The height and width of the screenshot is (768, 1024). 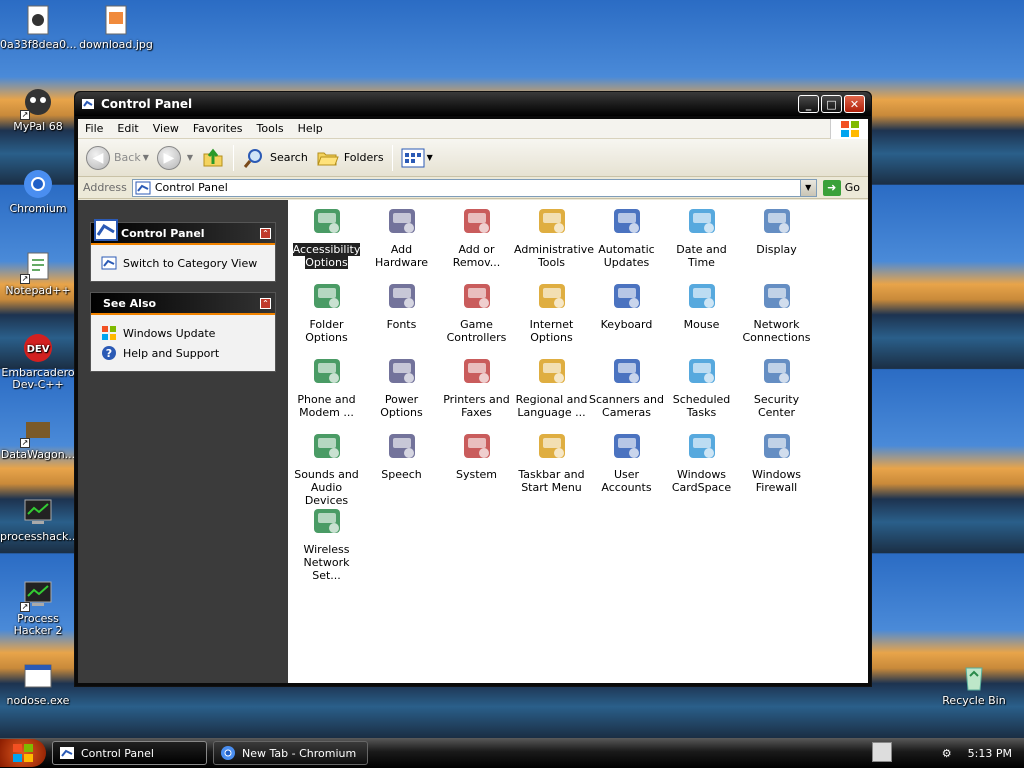 I want to click on network-icon: ⚙, so click(x=947, y=753).